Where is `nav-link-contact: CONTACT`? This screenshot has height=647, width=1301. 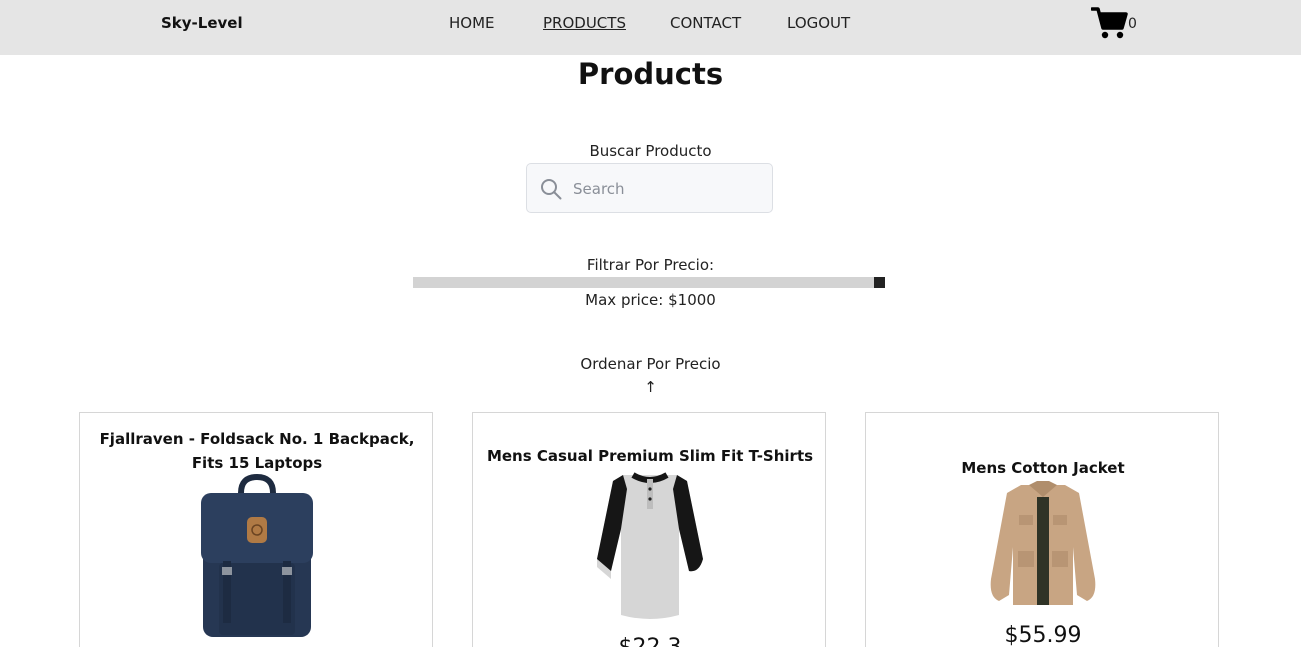
nav-link-contact: CONTACT is located at coordinates (705, 23).